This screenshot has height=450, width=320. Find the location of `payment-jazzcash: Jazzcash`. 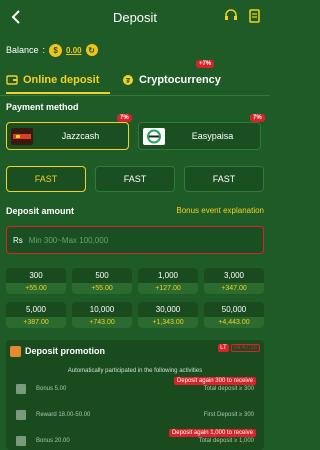

payment-jazzcash: Jazzcash is located at coordinates (67, 136).